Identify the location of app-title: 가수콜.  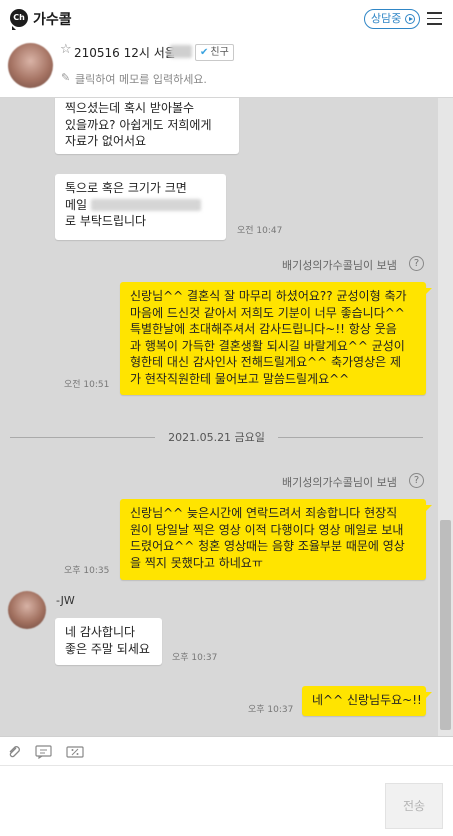
(52, 20).